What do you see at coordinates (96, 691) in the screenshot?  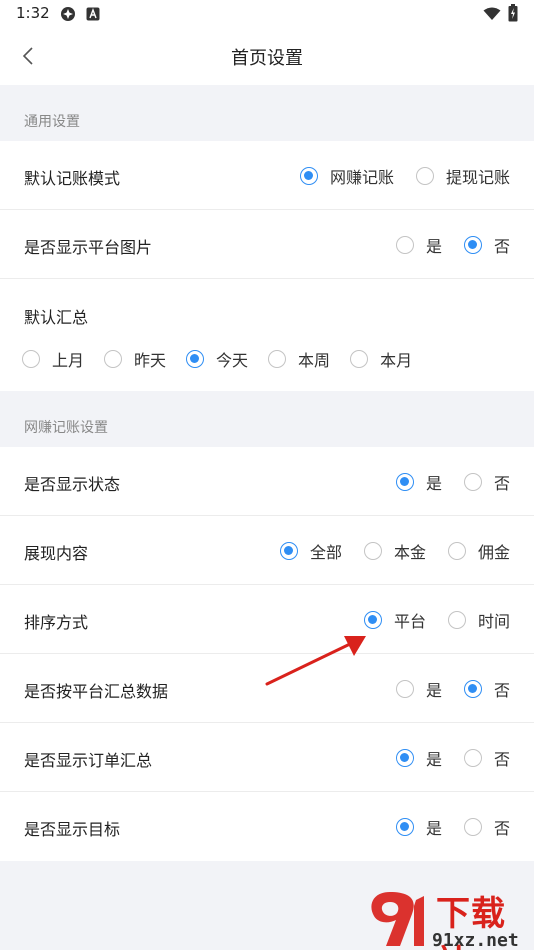 I see `setting-label: 是否按平台汇总数据` at bounding box center [96, 691].